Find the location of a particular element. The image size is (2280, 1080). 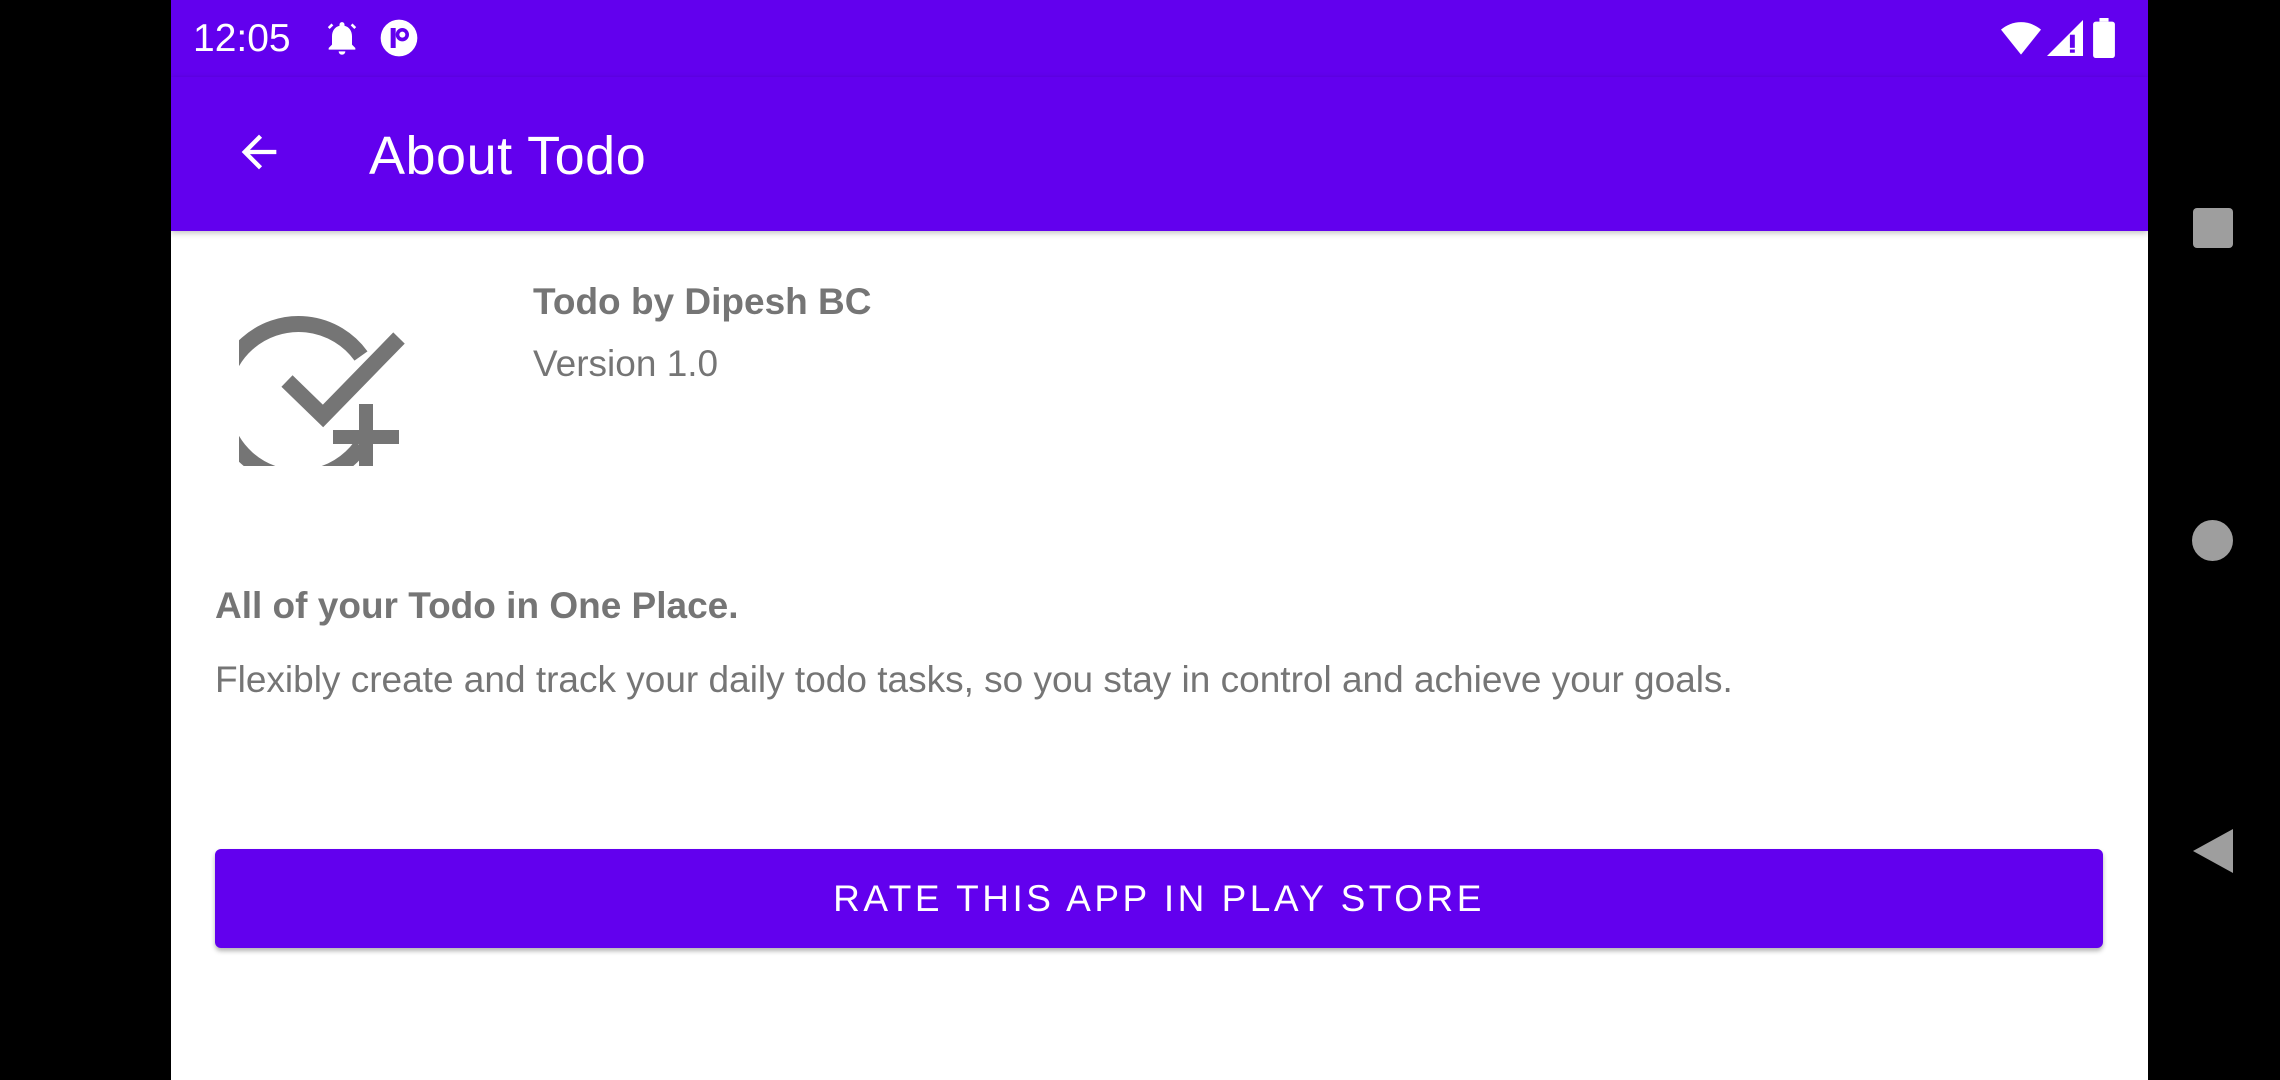

arrow-back-icon is located at coordinates (259, 154).